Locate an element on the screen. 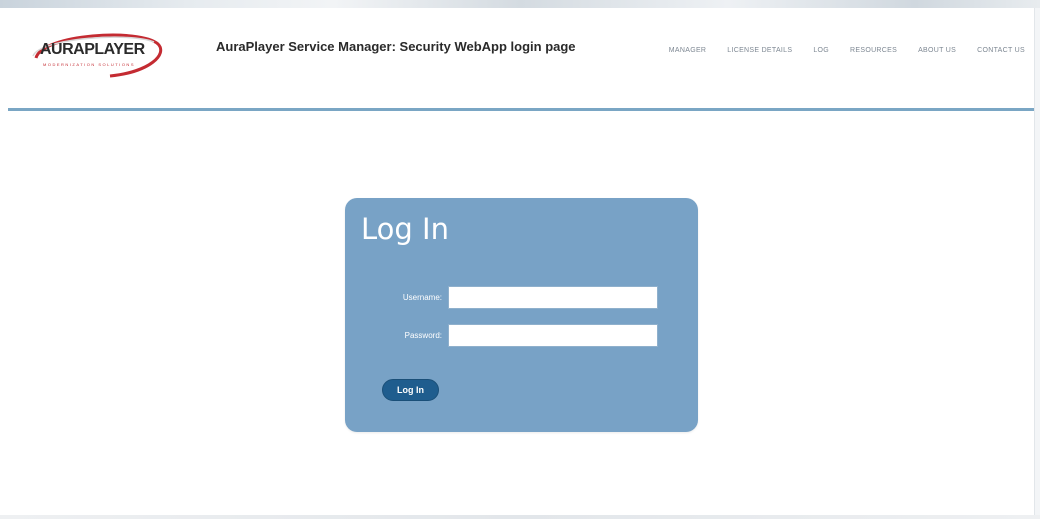 This screenshot has height=519, width=1040. browser-top-strip is located at coordinates (520, 4).